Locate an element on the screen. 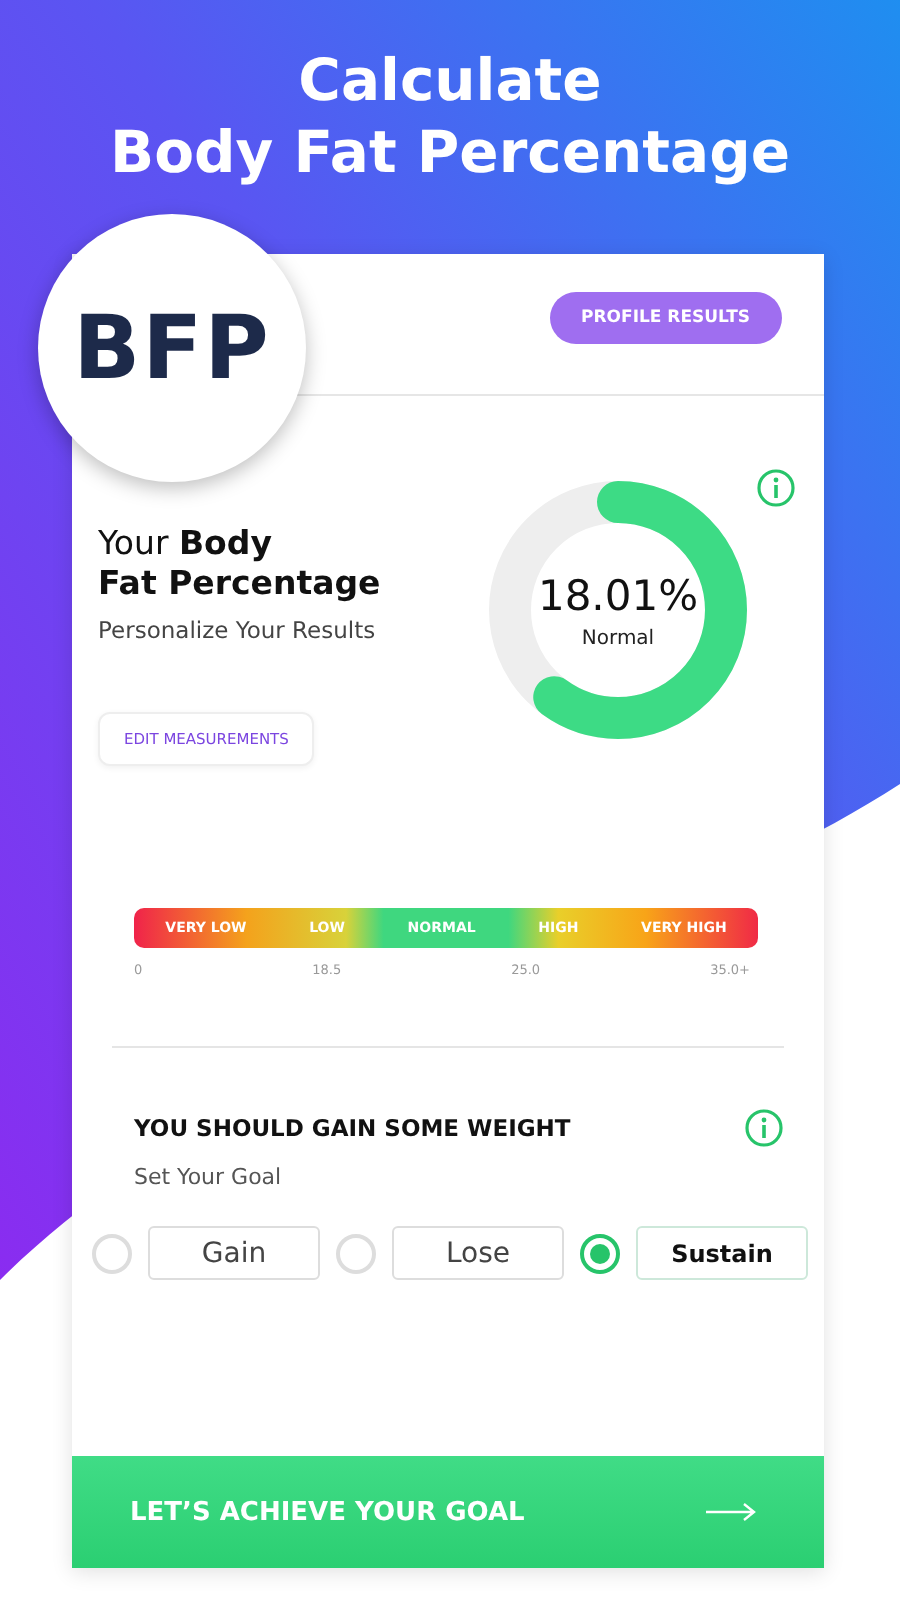  goal-option: Lose is located at coordinates (478, 1253).